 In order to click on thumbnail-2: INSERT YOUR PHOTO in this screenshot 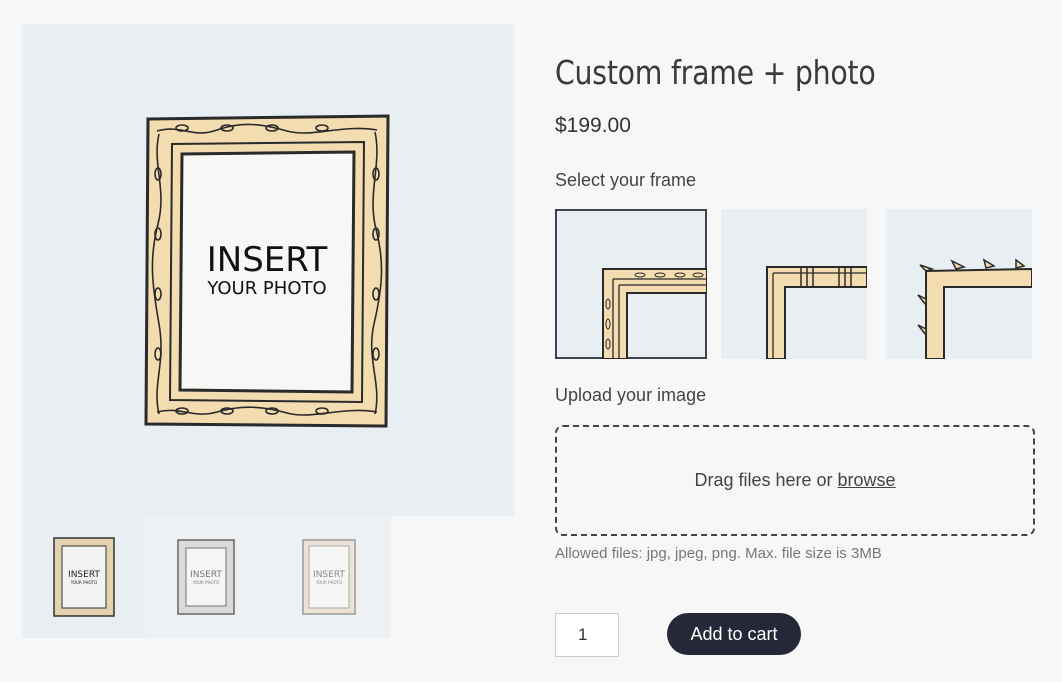, I will do `click(206, 577)`.